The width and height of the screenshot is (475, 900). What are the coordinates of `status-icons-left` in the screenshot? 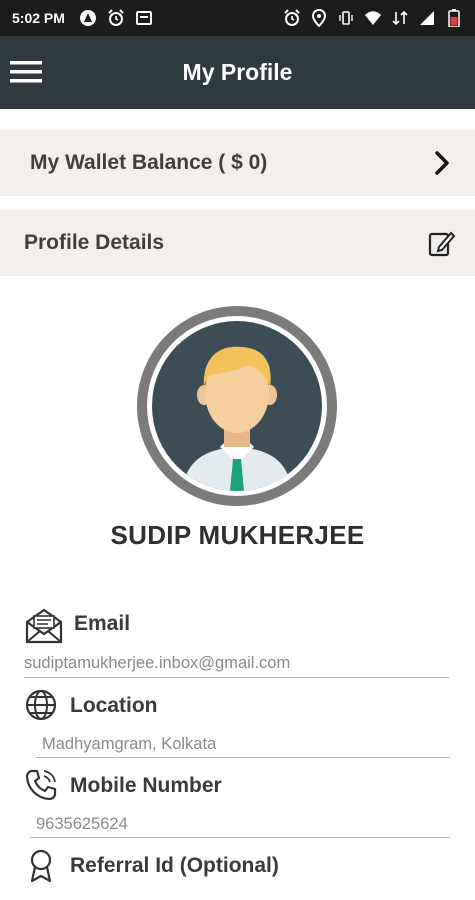 It's located at (116, 18).